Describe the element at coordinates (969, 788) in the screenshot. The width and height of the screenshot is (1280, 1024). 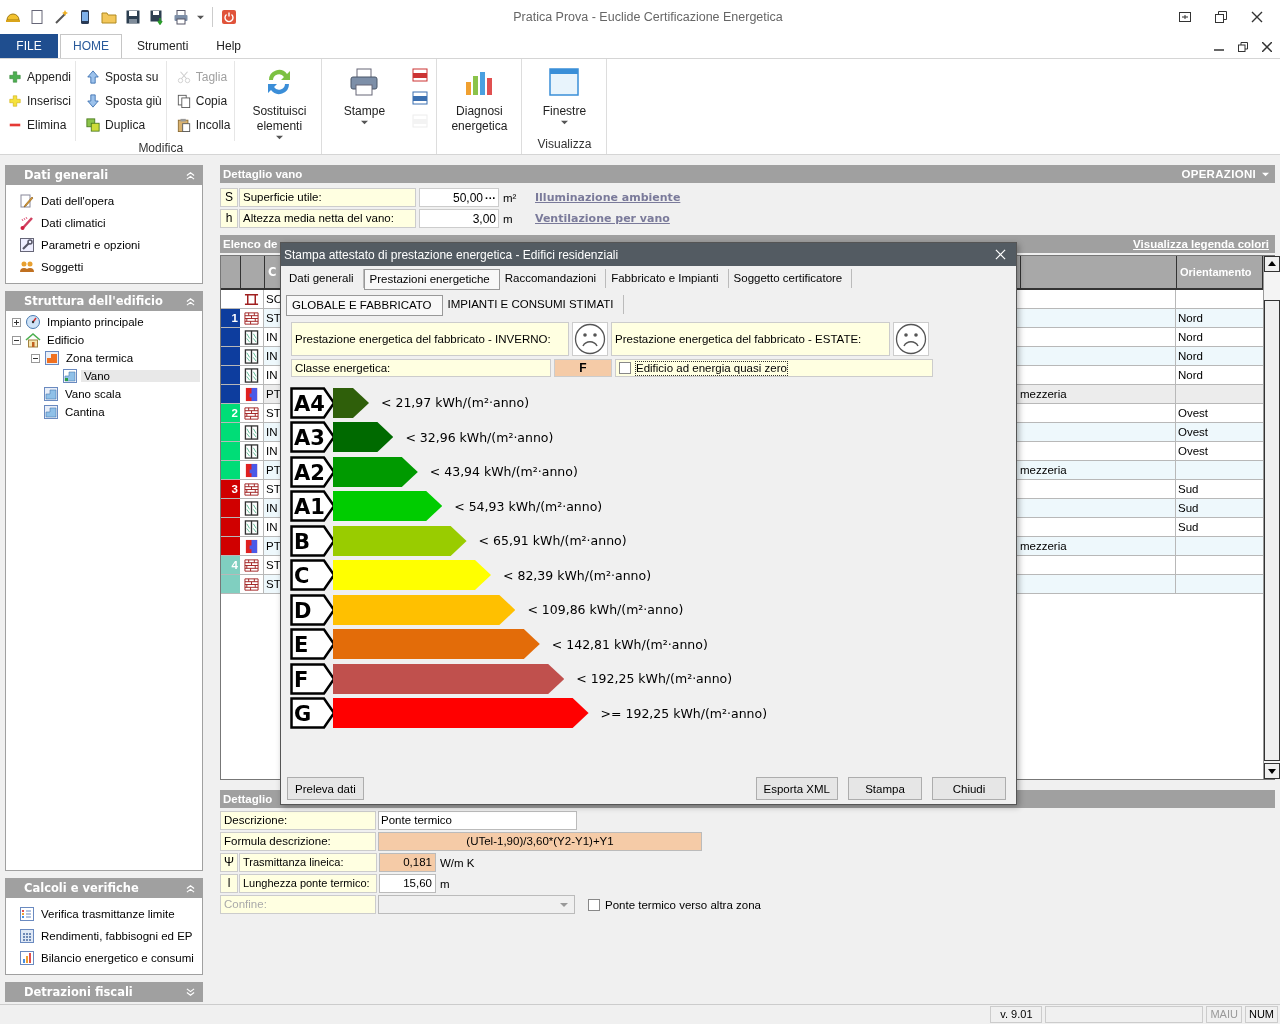
I see `dialog-button: Chiudi` at that location.